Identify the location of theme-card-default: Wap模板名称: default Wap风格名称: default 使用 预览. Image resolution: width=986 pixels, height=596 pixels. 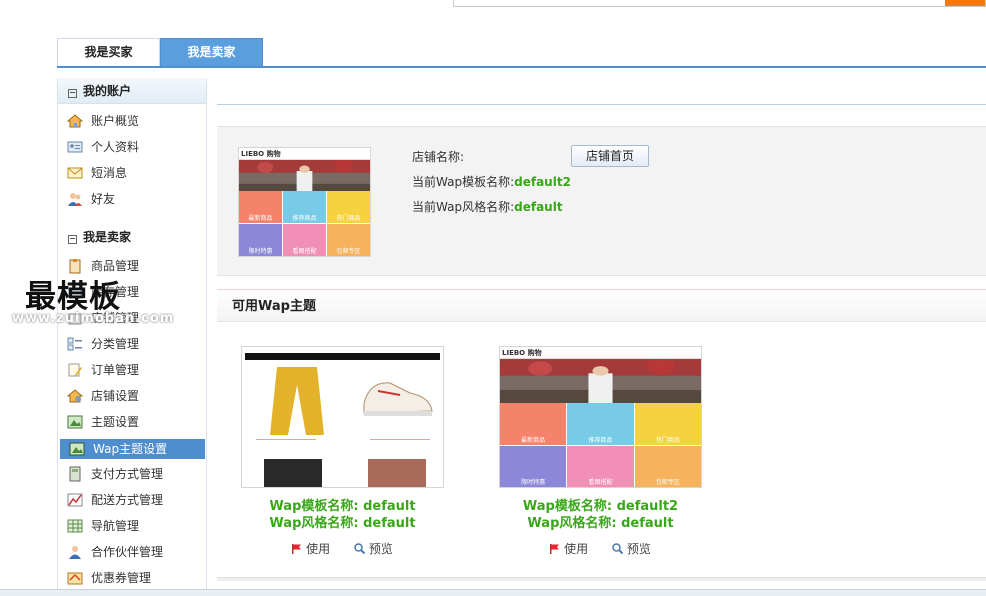
(342, 451).